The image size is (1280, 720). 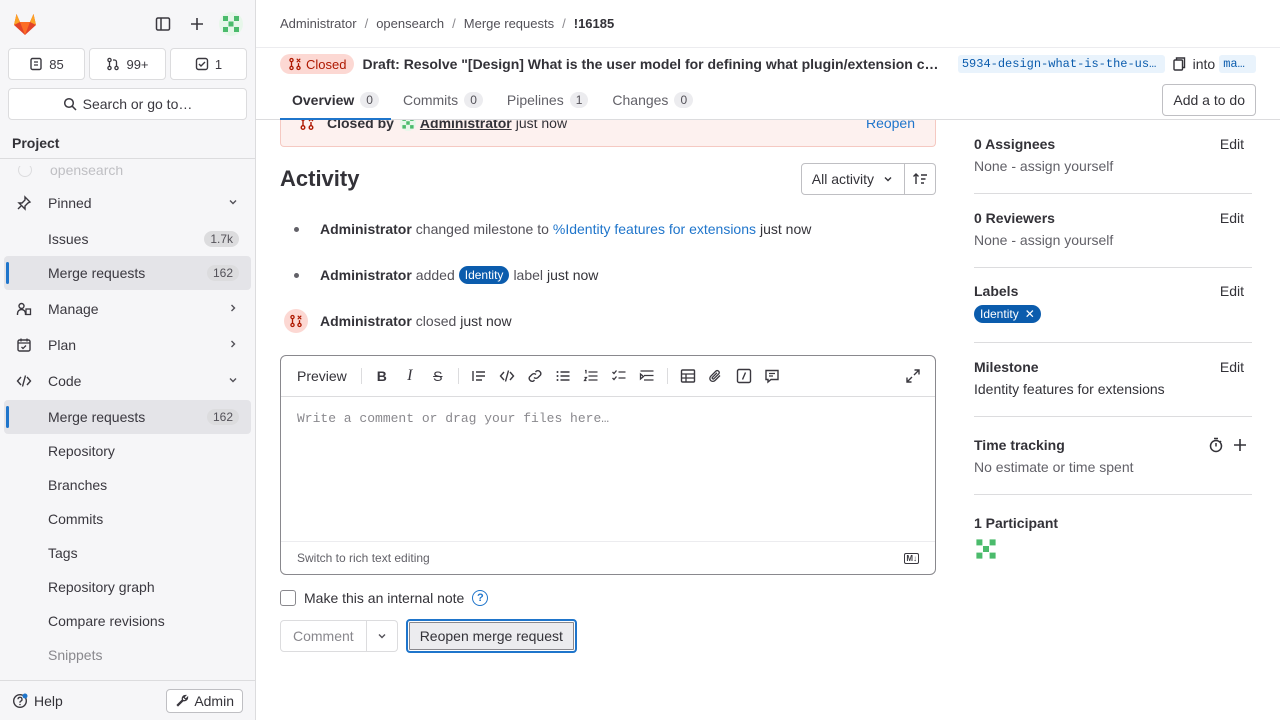 What do you see at coordinates (323, 636) in the screenshot?
I see `comment-button: Comment` at bounding box center [323, 636].